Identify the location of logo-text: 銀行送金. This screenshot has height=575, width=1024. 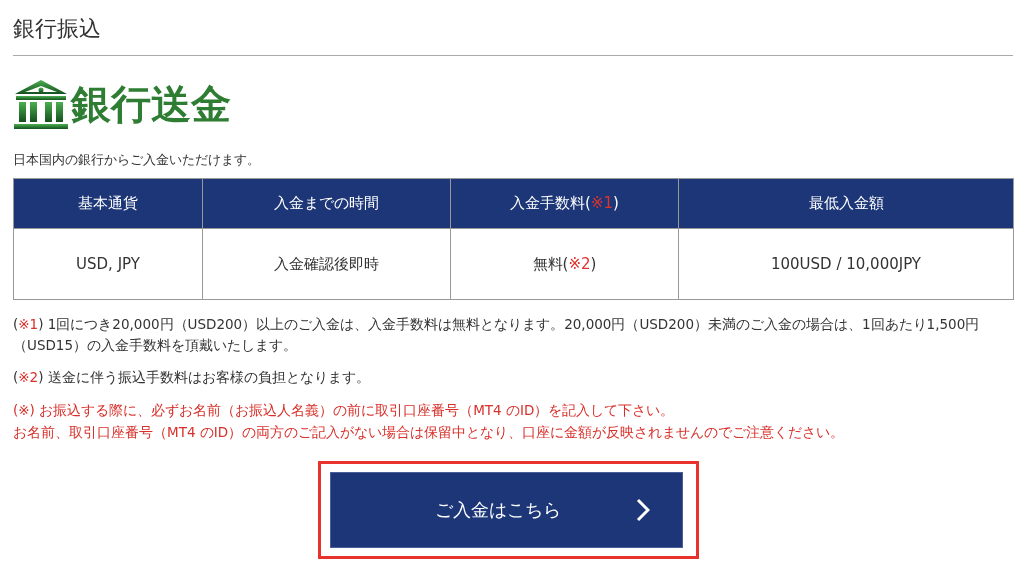
(151, 104).